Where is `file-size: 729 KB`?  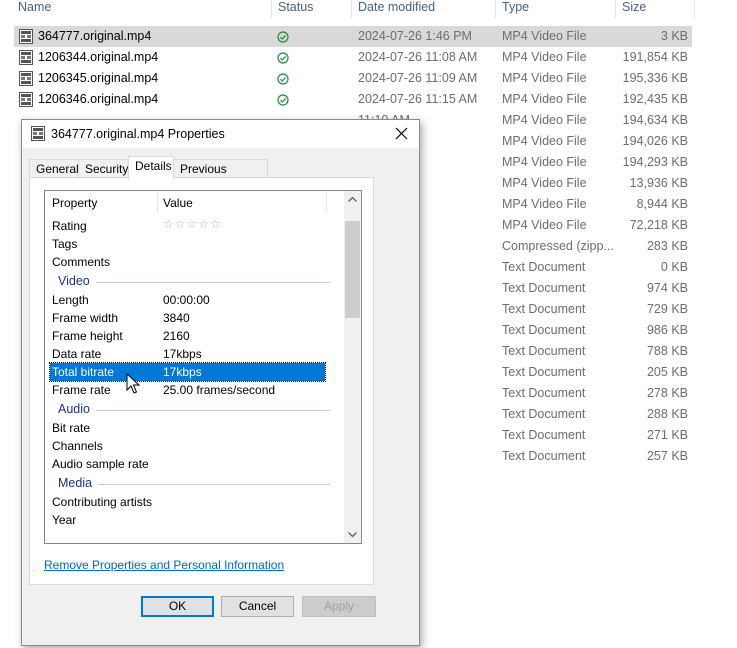 file-size: 729 KB is located at coordinates (667, 309).